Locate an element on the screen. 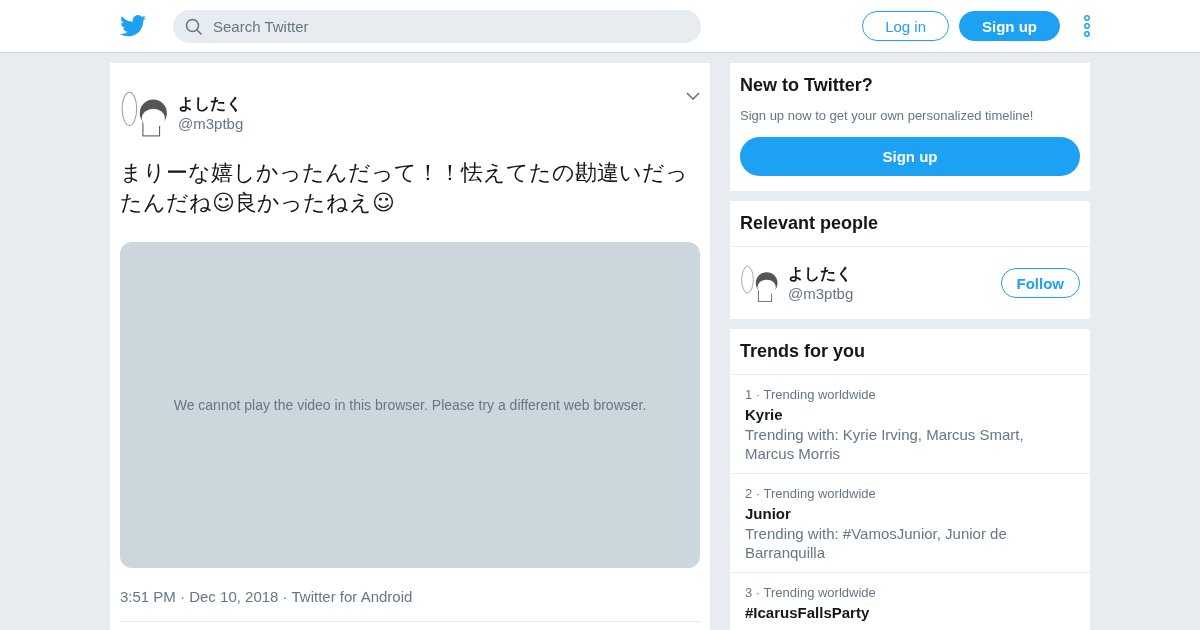 The height and width of the screenshot is (630, 1200). signup-subtitle: Sign up now to get your own personalized timeline! is located at coordinates (887, 116).